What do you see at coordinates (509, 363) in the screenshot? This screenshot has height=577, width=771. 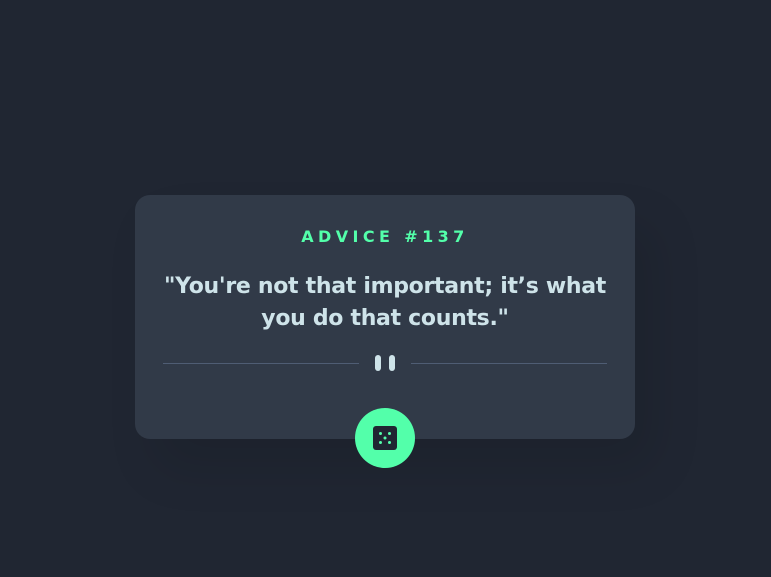 I see `divider-line-right` at bounding box center [509, 363].